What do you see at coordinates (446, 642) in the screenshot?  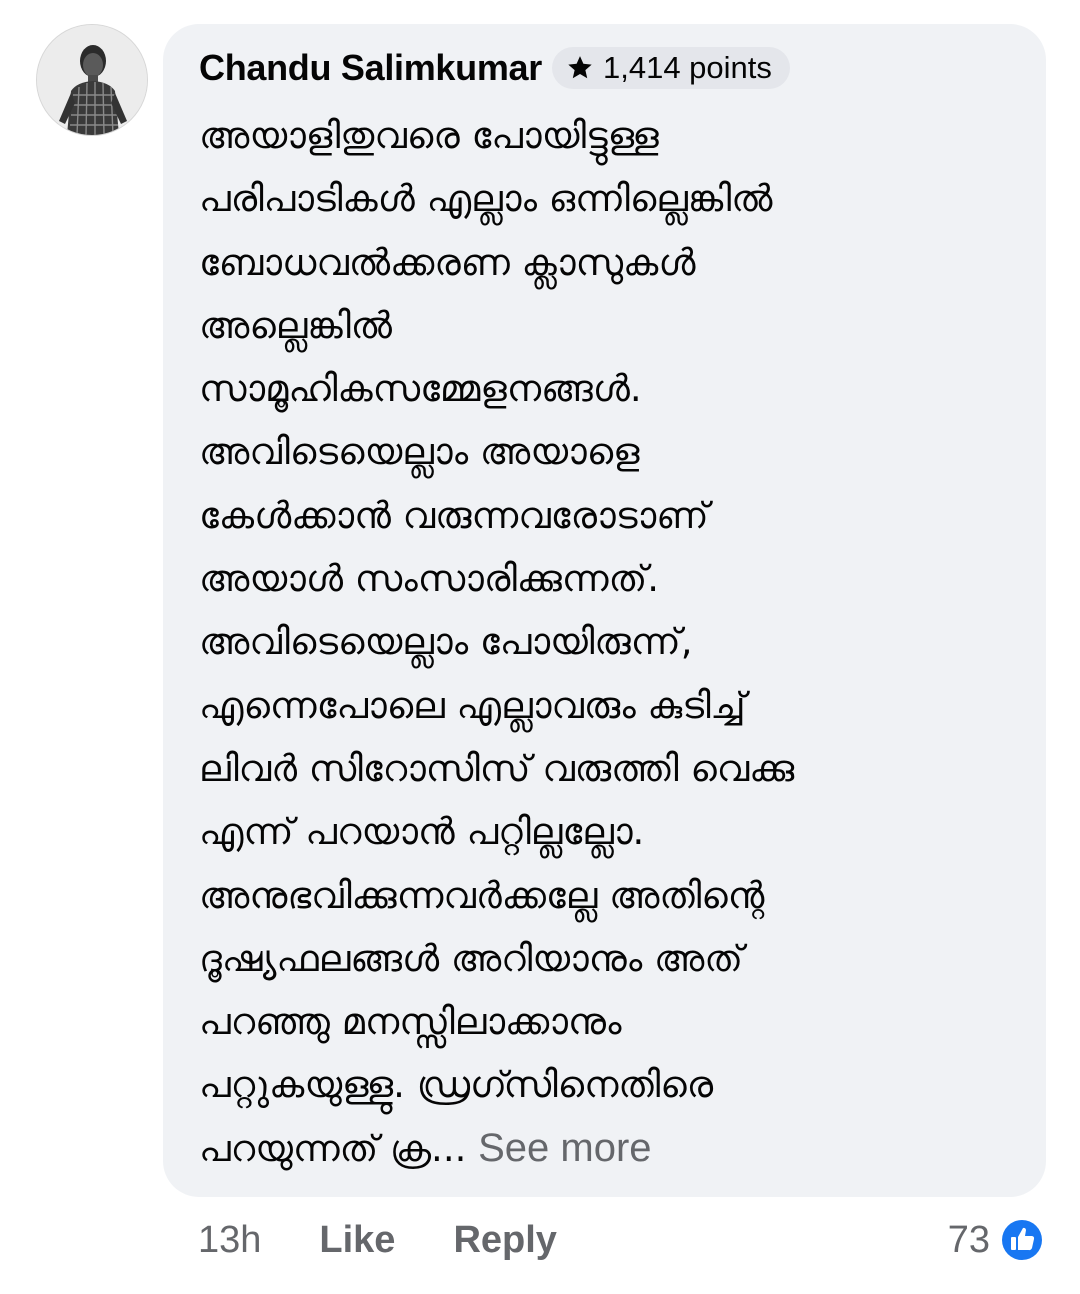 I see `comment-text-line: അവിടെയെല്ലാം പോയിരുന്ന്,` at bounding box center [446, 642].